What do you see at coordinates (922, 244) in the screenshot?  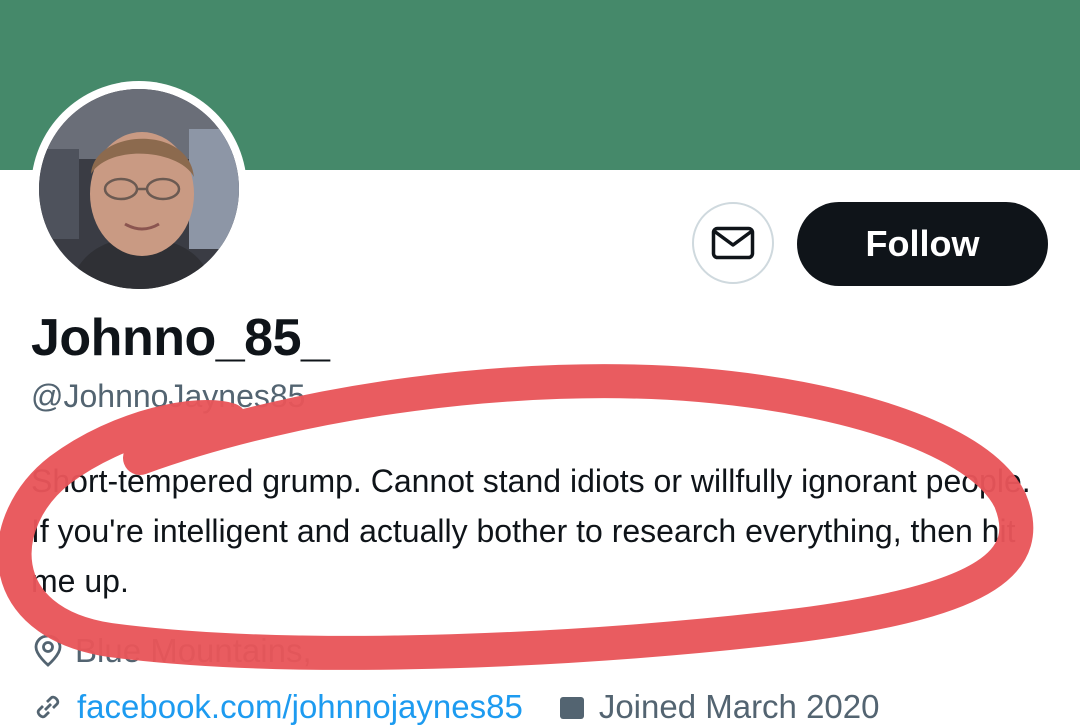 I see `follow-button: Follow` at bounding box center [922, 244].